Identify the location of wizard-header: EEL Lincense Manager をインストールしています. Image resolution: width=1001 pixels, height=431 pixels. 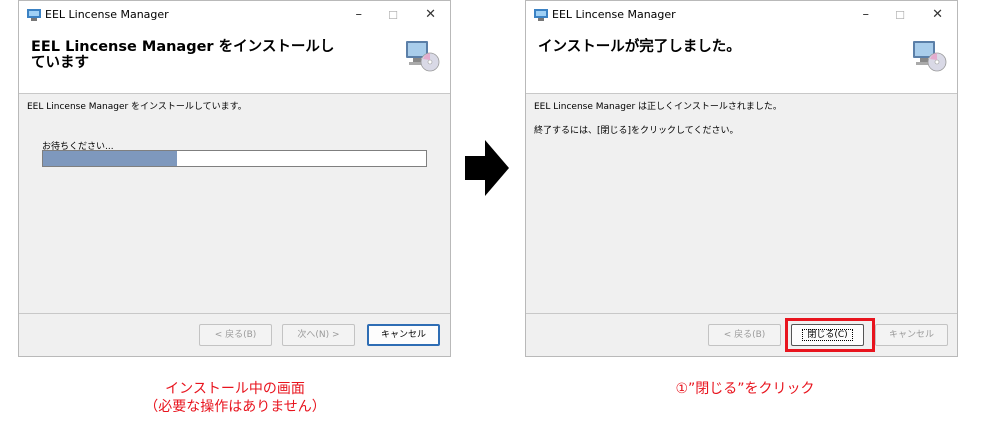
(234, 62).